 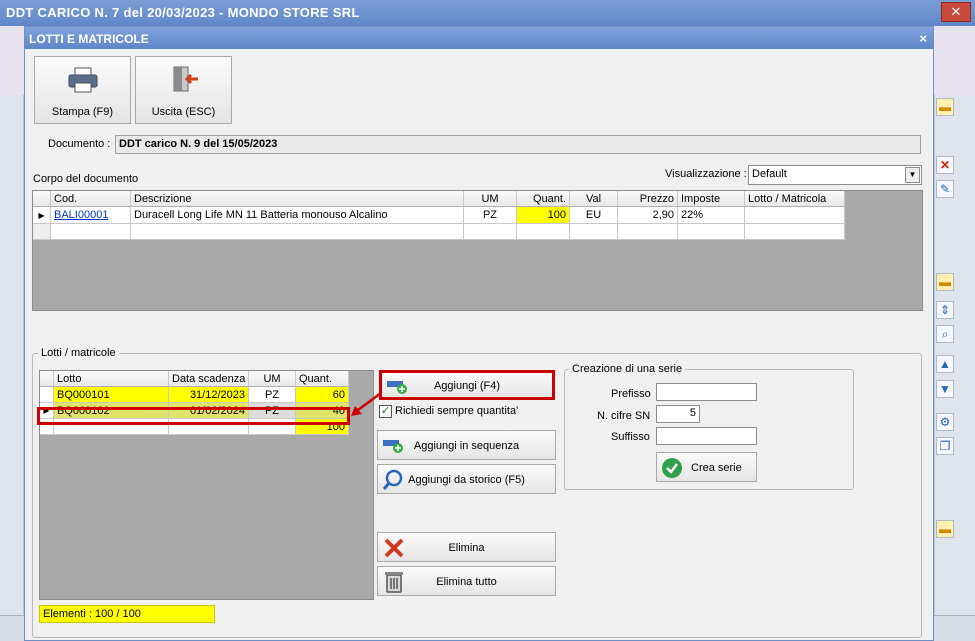 What do you see at coordinates (457, 411) in the screenshot?
I see `always-ask-qty-label: Richiedi sempre quantita'` at bounding box center [457, 411].